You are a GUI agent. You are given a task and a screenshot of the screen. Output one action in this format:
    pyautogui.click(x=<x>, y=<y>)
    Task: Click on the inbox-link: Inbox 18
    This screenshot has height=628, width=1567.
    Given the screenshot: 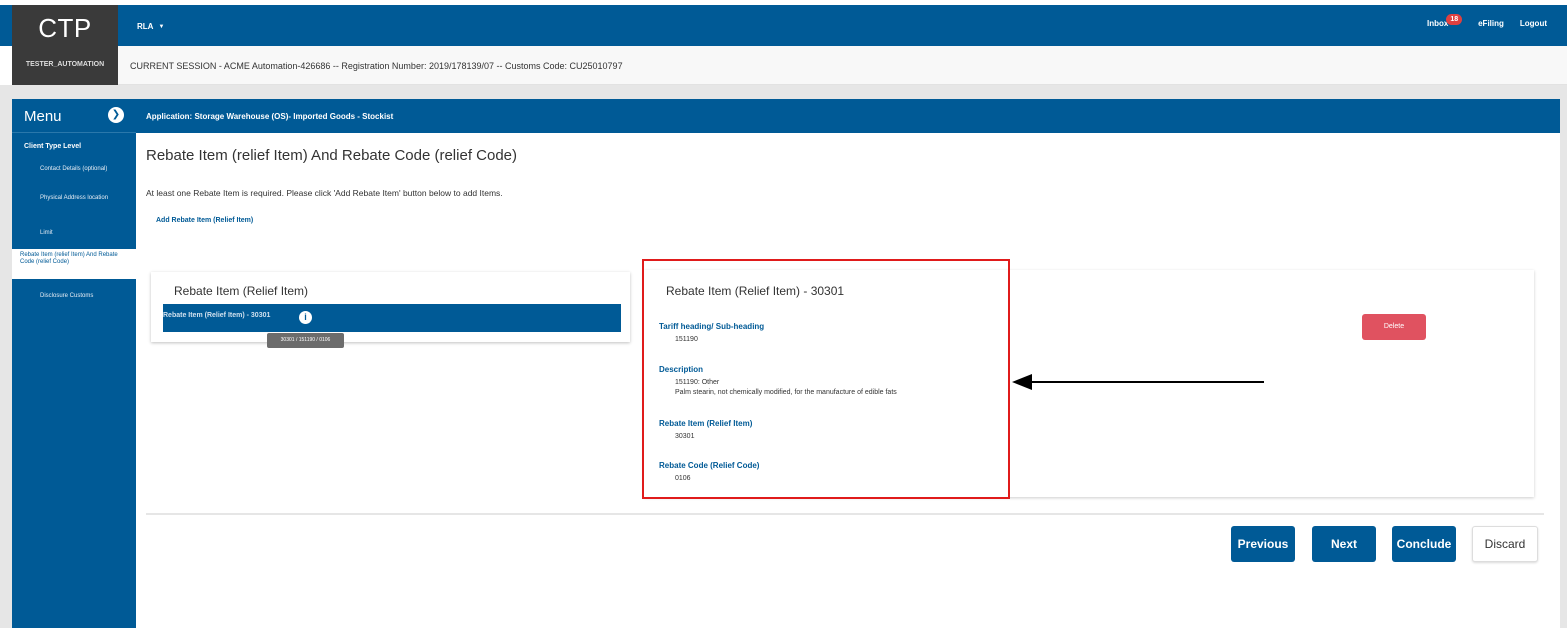 What is the action you would take?
    pyautogui.click(x=1444, y=21)
    